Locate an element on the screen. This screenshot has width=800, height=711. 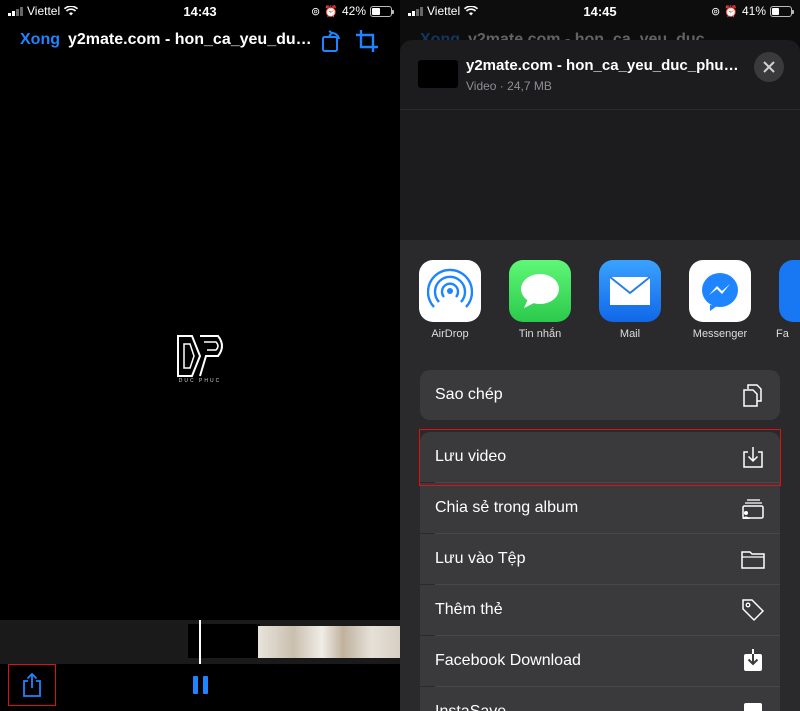
rotate-icon is located at coordinates (331, 41).